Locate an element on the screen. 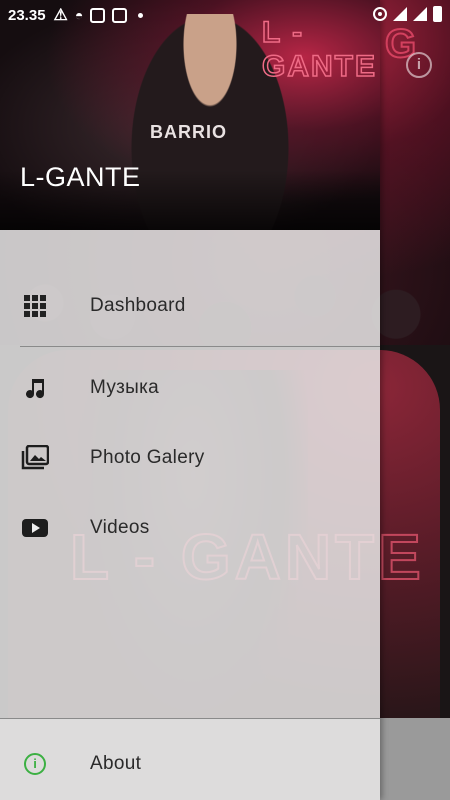 This screenshot has width=450, height=800. hotspot-icon is located at coordinates (380, 14).